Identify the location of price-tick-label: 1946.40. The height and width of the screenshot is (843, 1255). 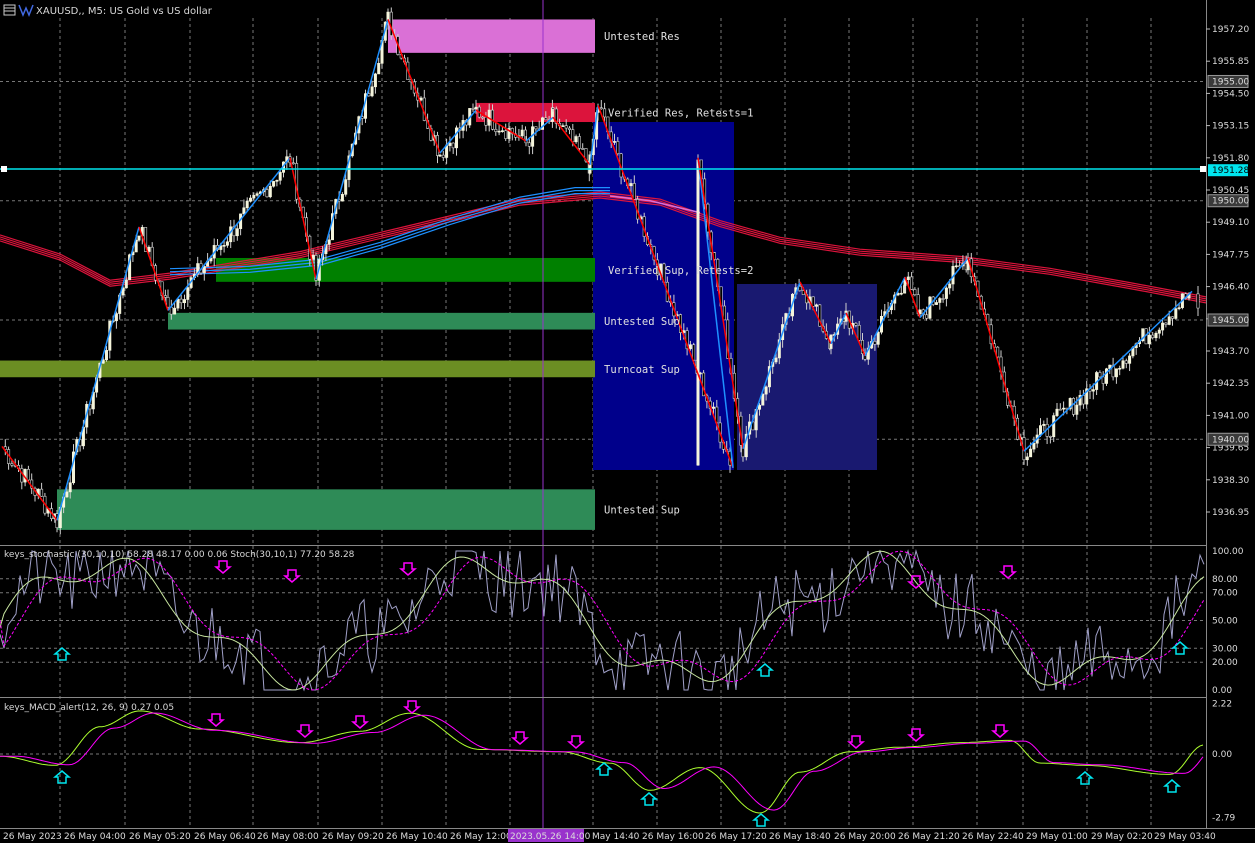
(1230, 288).